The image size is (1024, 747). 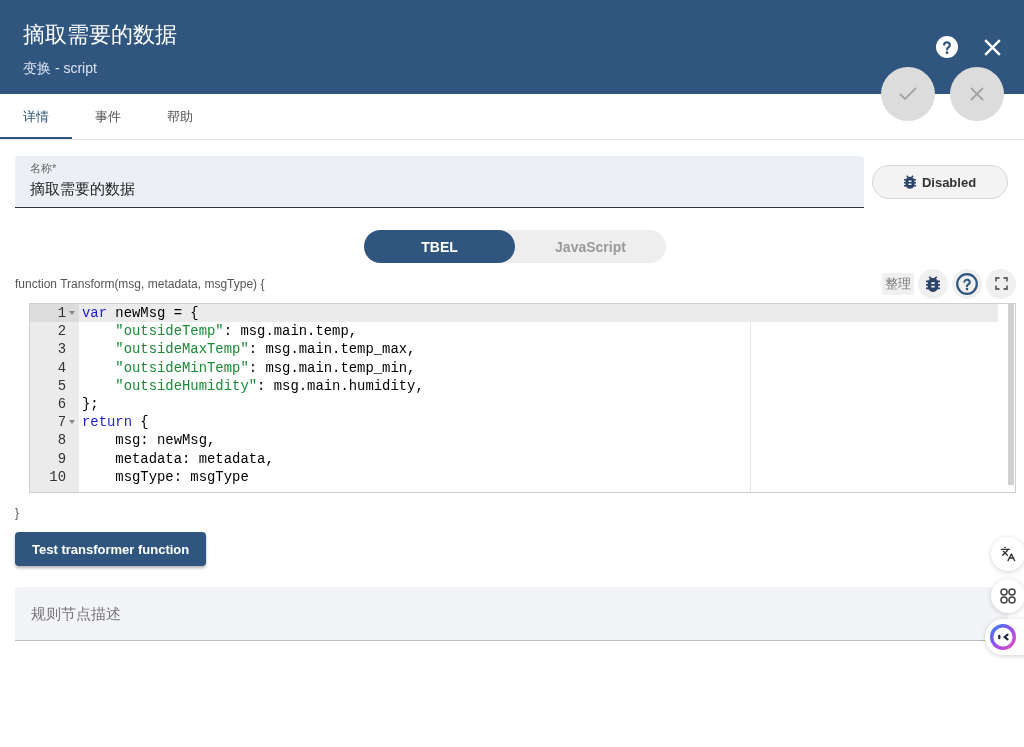 I want to click on field-value: 摘取需要的数据, so click(x=82, y=189).